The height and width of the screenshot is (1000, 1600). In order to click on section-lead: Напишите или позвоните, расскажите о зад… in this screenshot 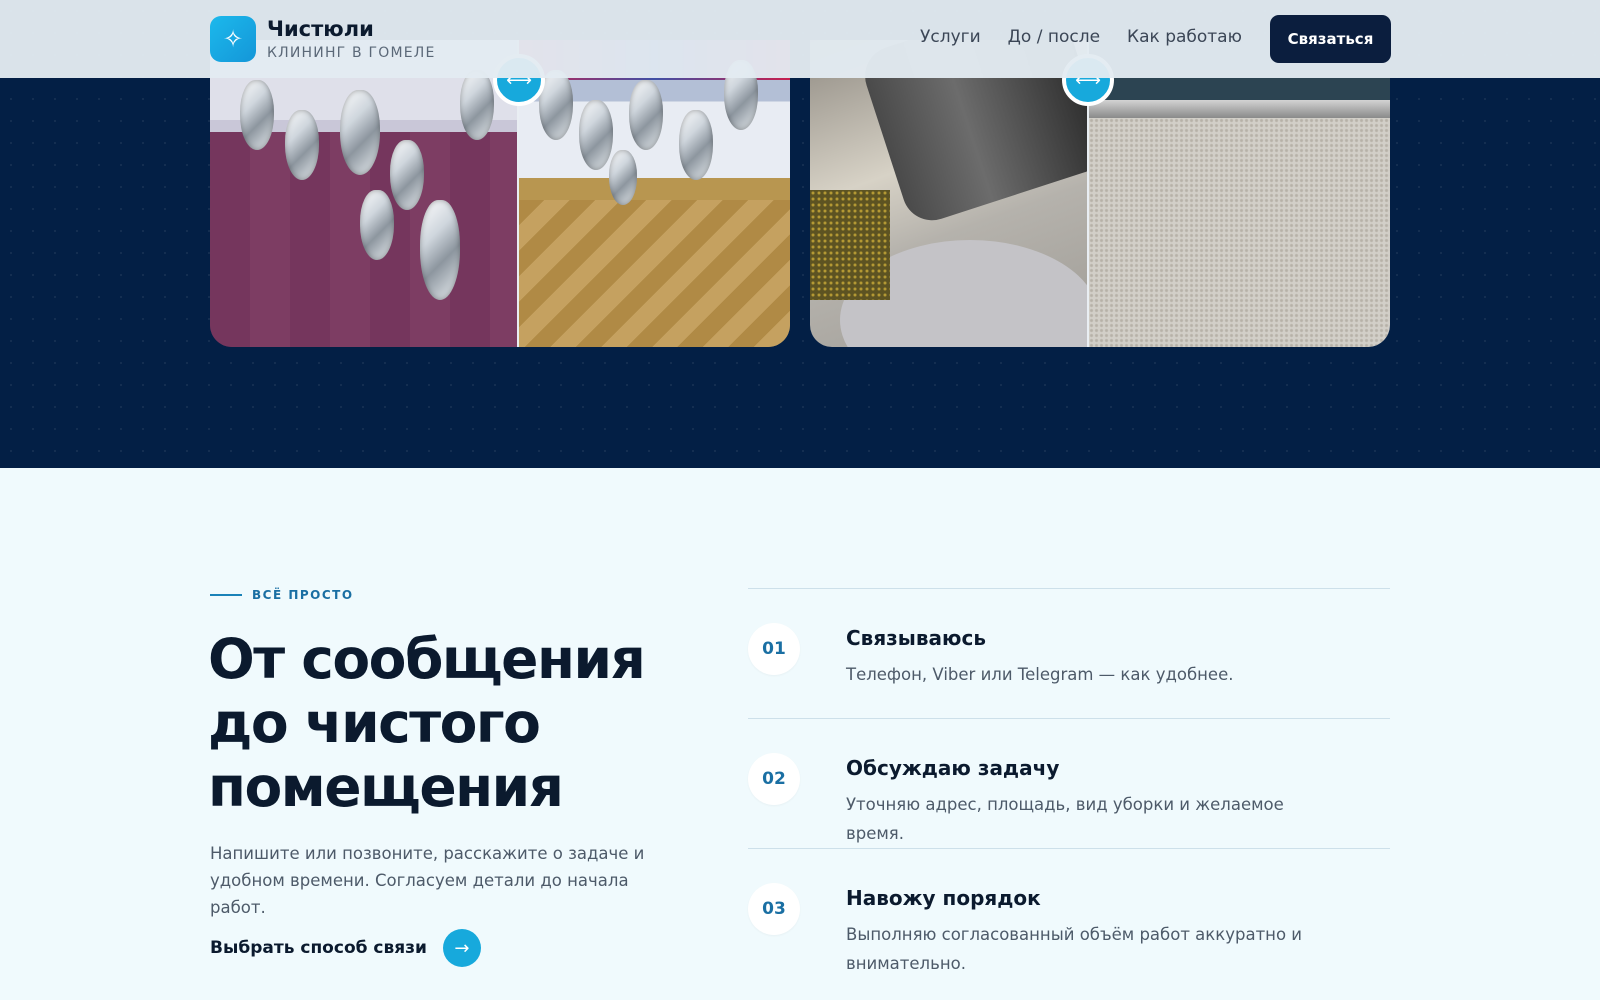, I will do `click(427, 880)`.